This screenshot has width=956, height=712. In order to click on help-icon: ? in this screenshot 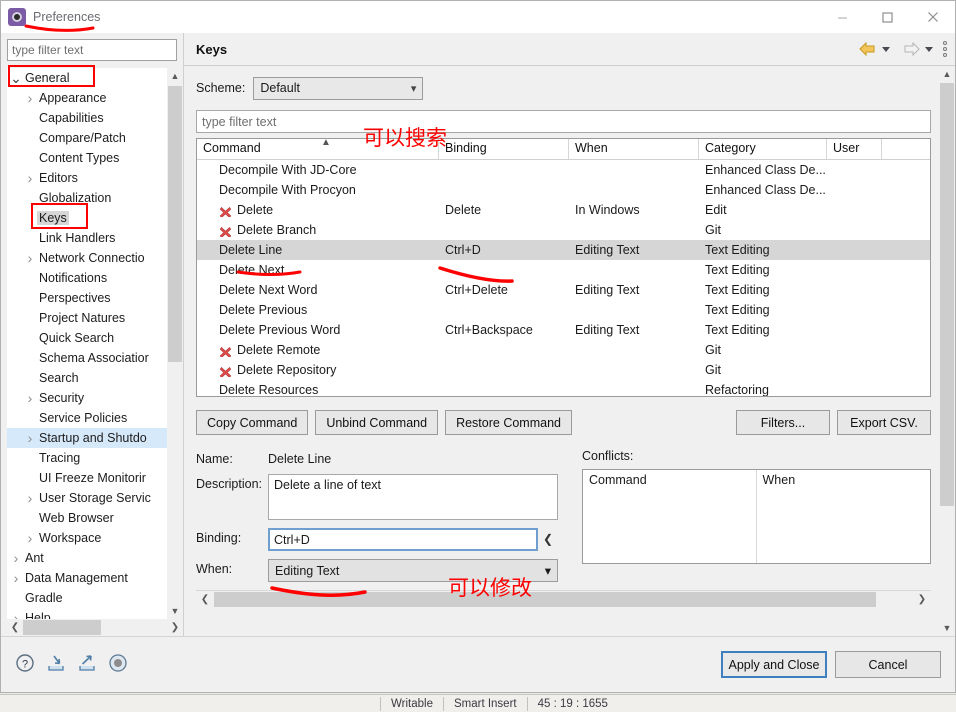, I will do `click(25, 664)`.